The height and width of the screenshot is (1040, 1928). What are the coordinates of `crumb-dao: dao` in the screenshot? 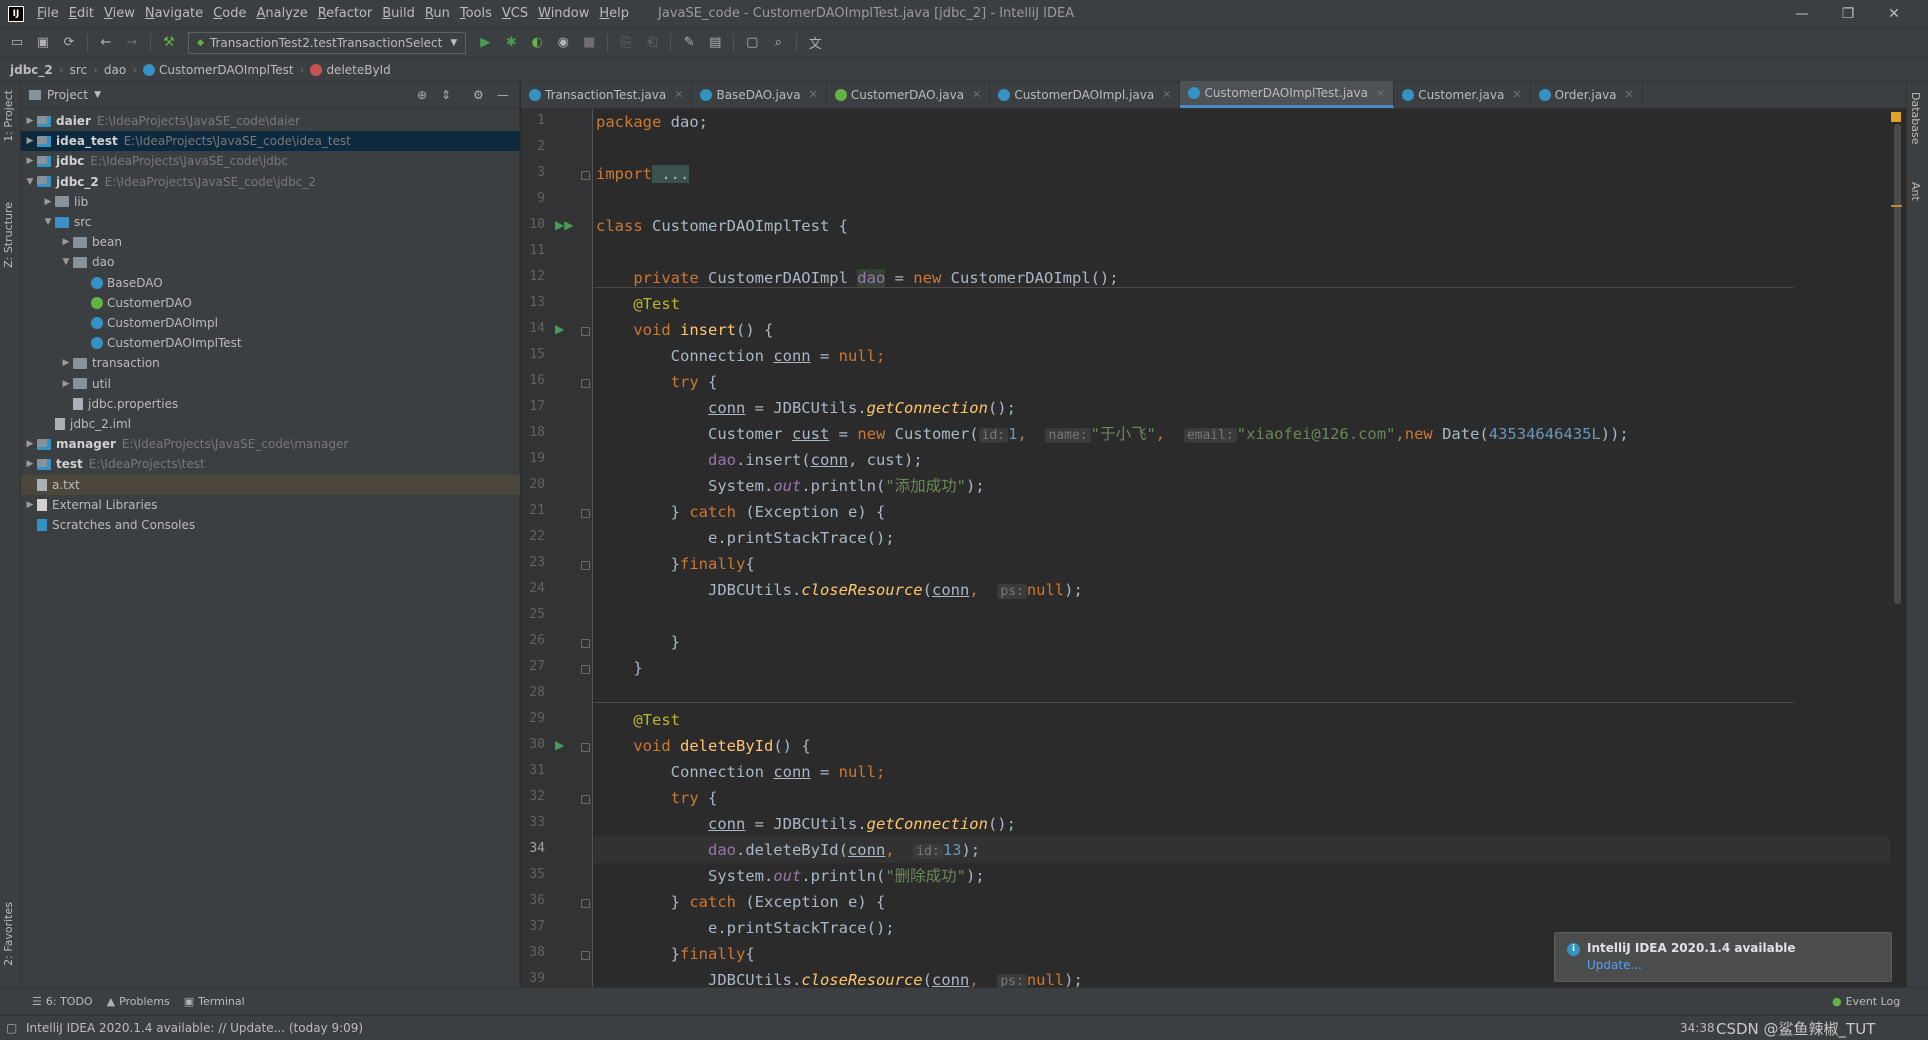 It's located at (115, 70).